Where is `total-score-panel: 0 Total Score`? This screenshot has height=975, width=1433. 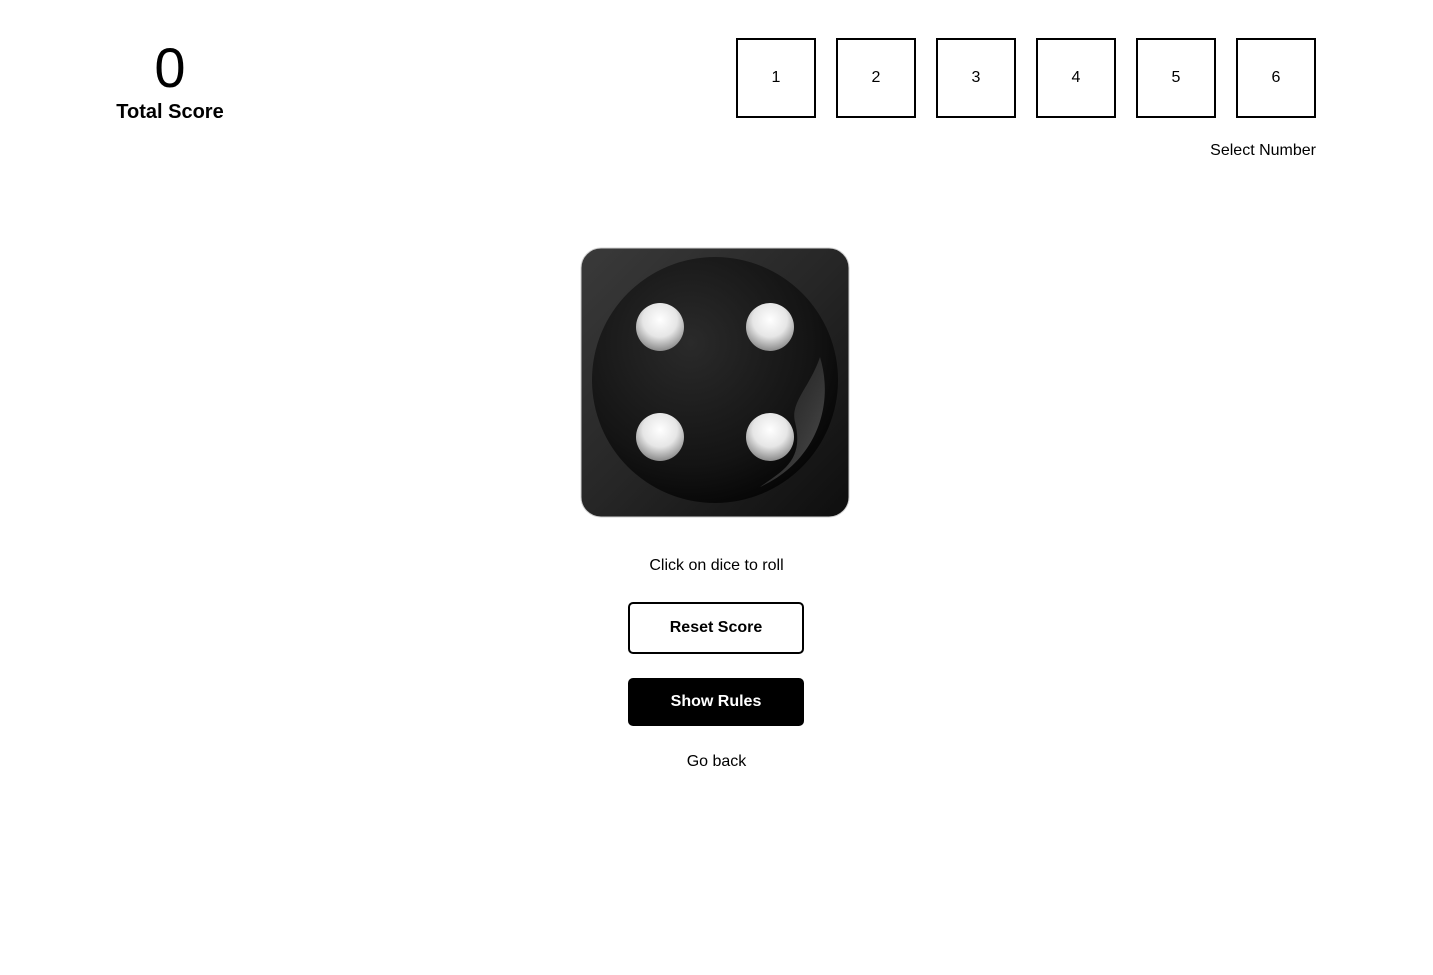 total-score-panel: 0 Total Score is located at coordinates (170, 80).